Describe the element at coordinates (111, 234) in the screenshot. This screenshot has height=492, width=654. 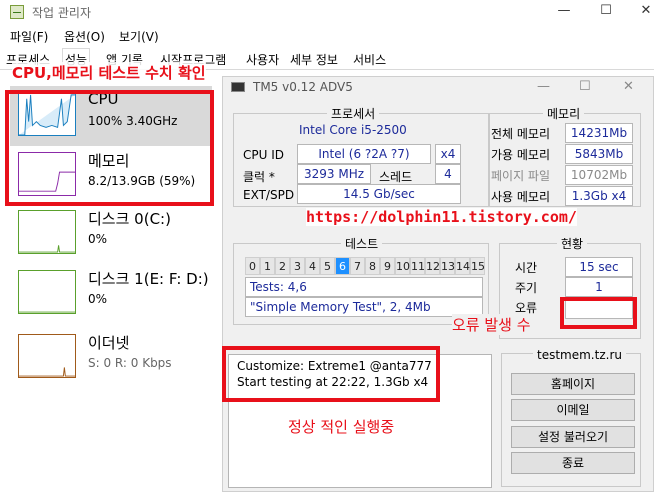
I see `sidebar-item-disk0: 디스크 0(C:) 0%` at that location.